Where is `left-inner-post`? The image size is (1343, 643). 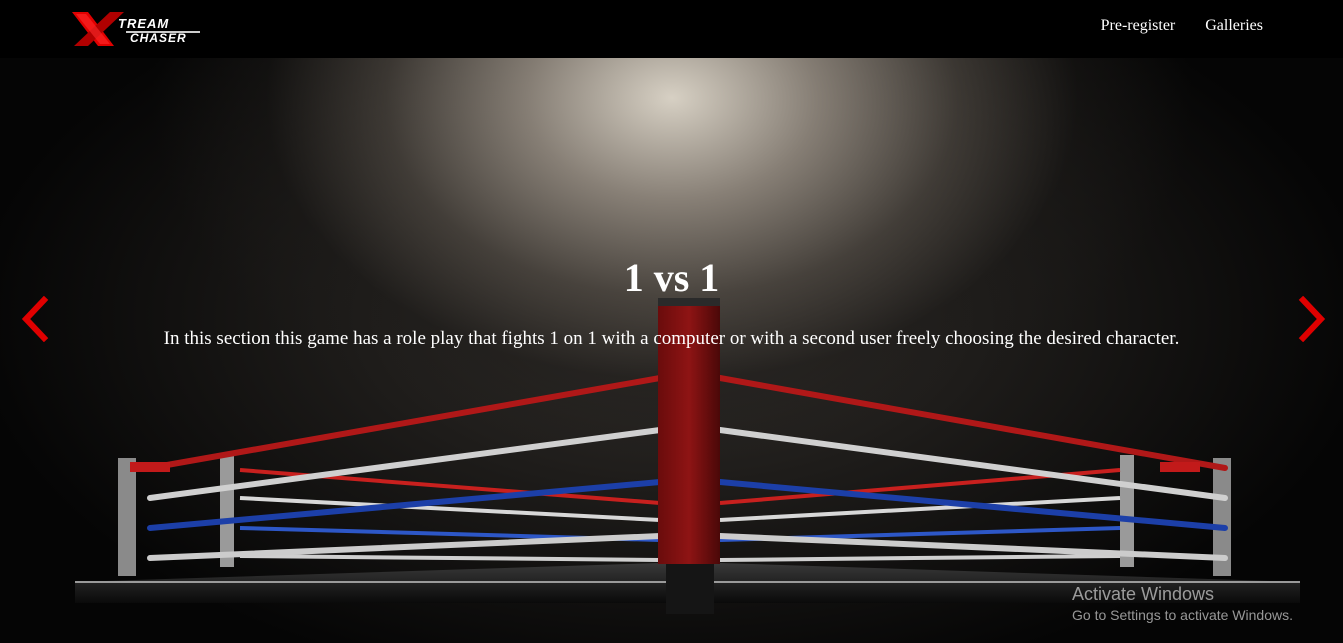
left-inner-post is located at coordinates (227, 511).